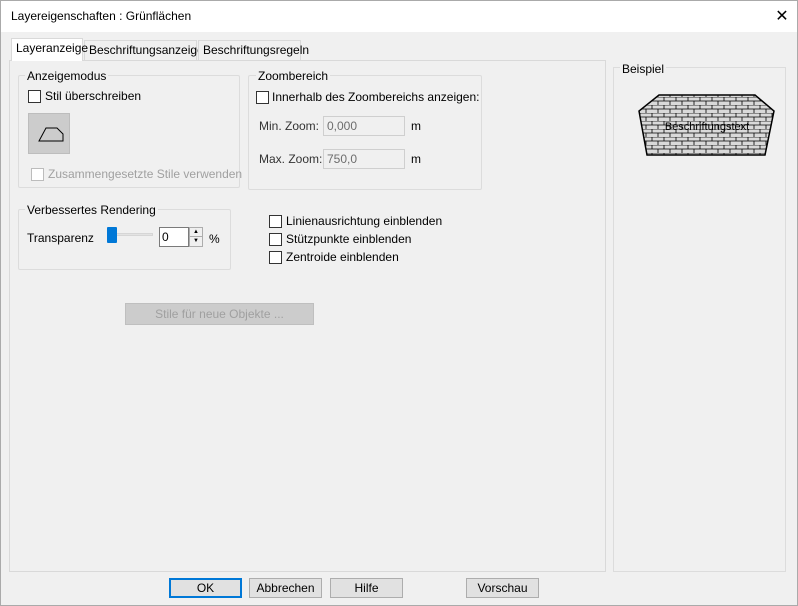 The image size is (798, 606). I want to click on transparency-slider-track, so click(132, 234).